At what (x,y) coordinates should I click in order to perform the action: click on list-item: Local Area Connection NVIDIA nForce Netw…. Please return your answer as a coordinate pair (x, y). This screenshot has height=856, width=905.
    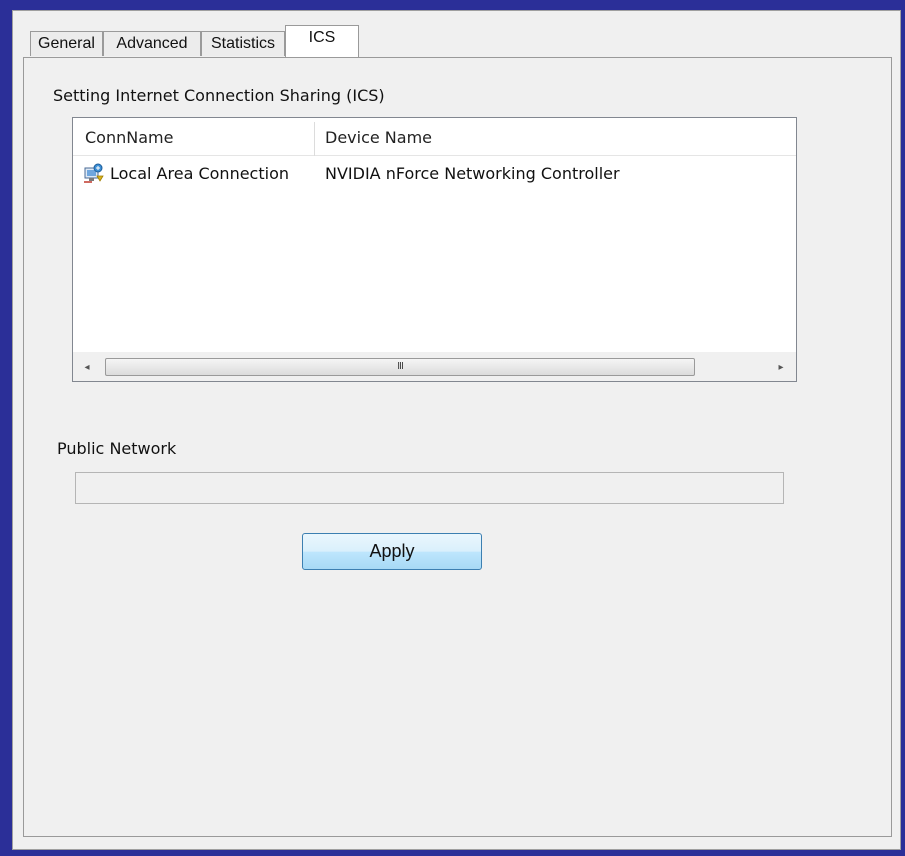
    Looking at the image, I should click on (434, 173).